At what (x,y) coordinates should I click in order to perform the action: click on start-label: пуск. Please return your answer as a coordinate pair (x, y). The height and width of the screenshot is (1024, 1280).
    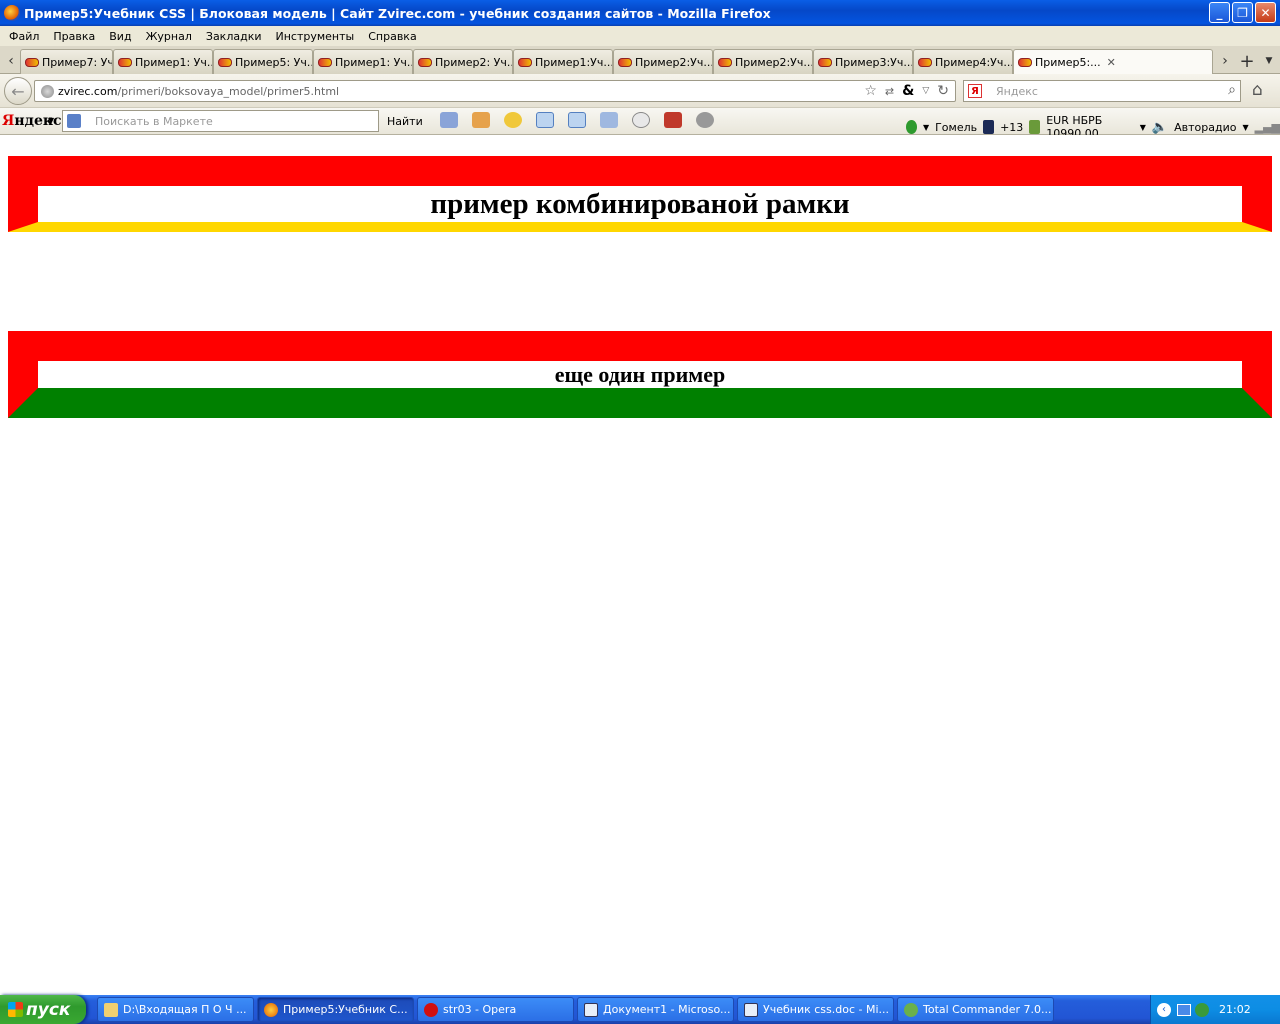
    Looking at the image, I should click on (48, 1009).